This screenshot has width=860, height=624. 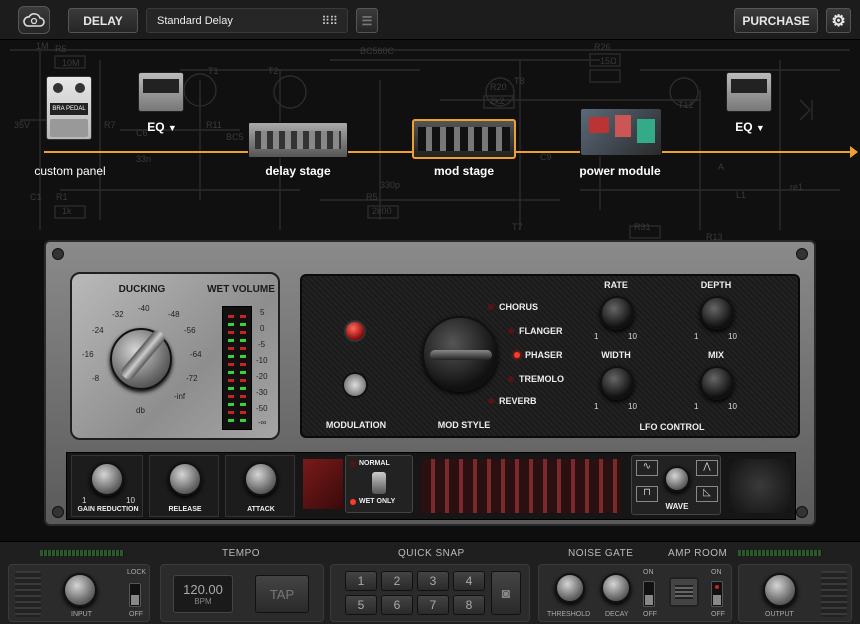 What do you see at coordinates (355, 385) in the screenshot?
I see `modulation-toggle` at bounding box center [355, 385].